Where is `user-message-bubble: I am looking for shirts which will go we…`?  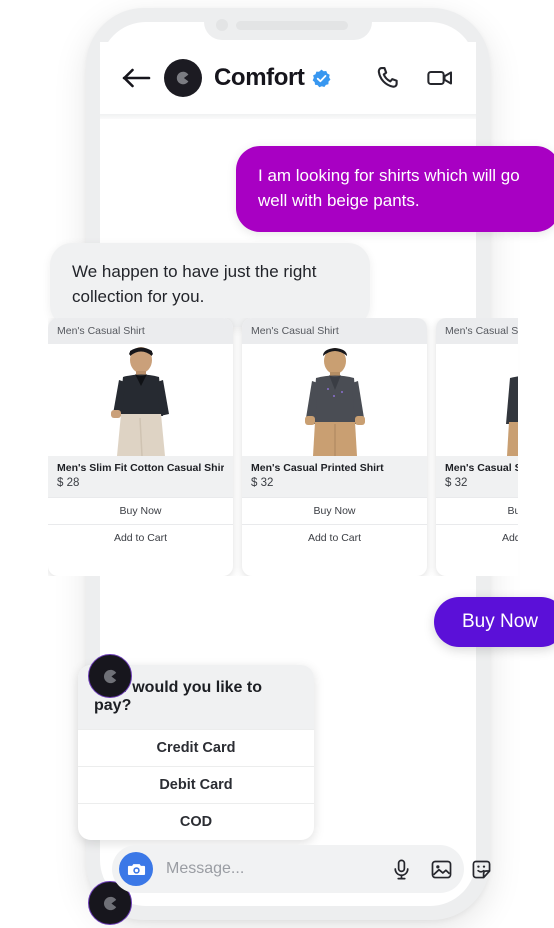
user-message-bubble: I am looking for shirts which will go we… is located at coordinates (395, 189).